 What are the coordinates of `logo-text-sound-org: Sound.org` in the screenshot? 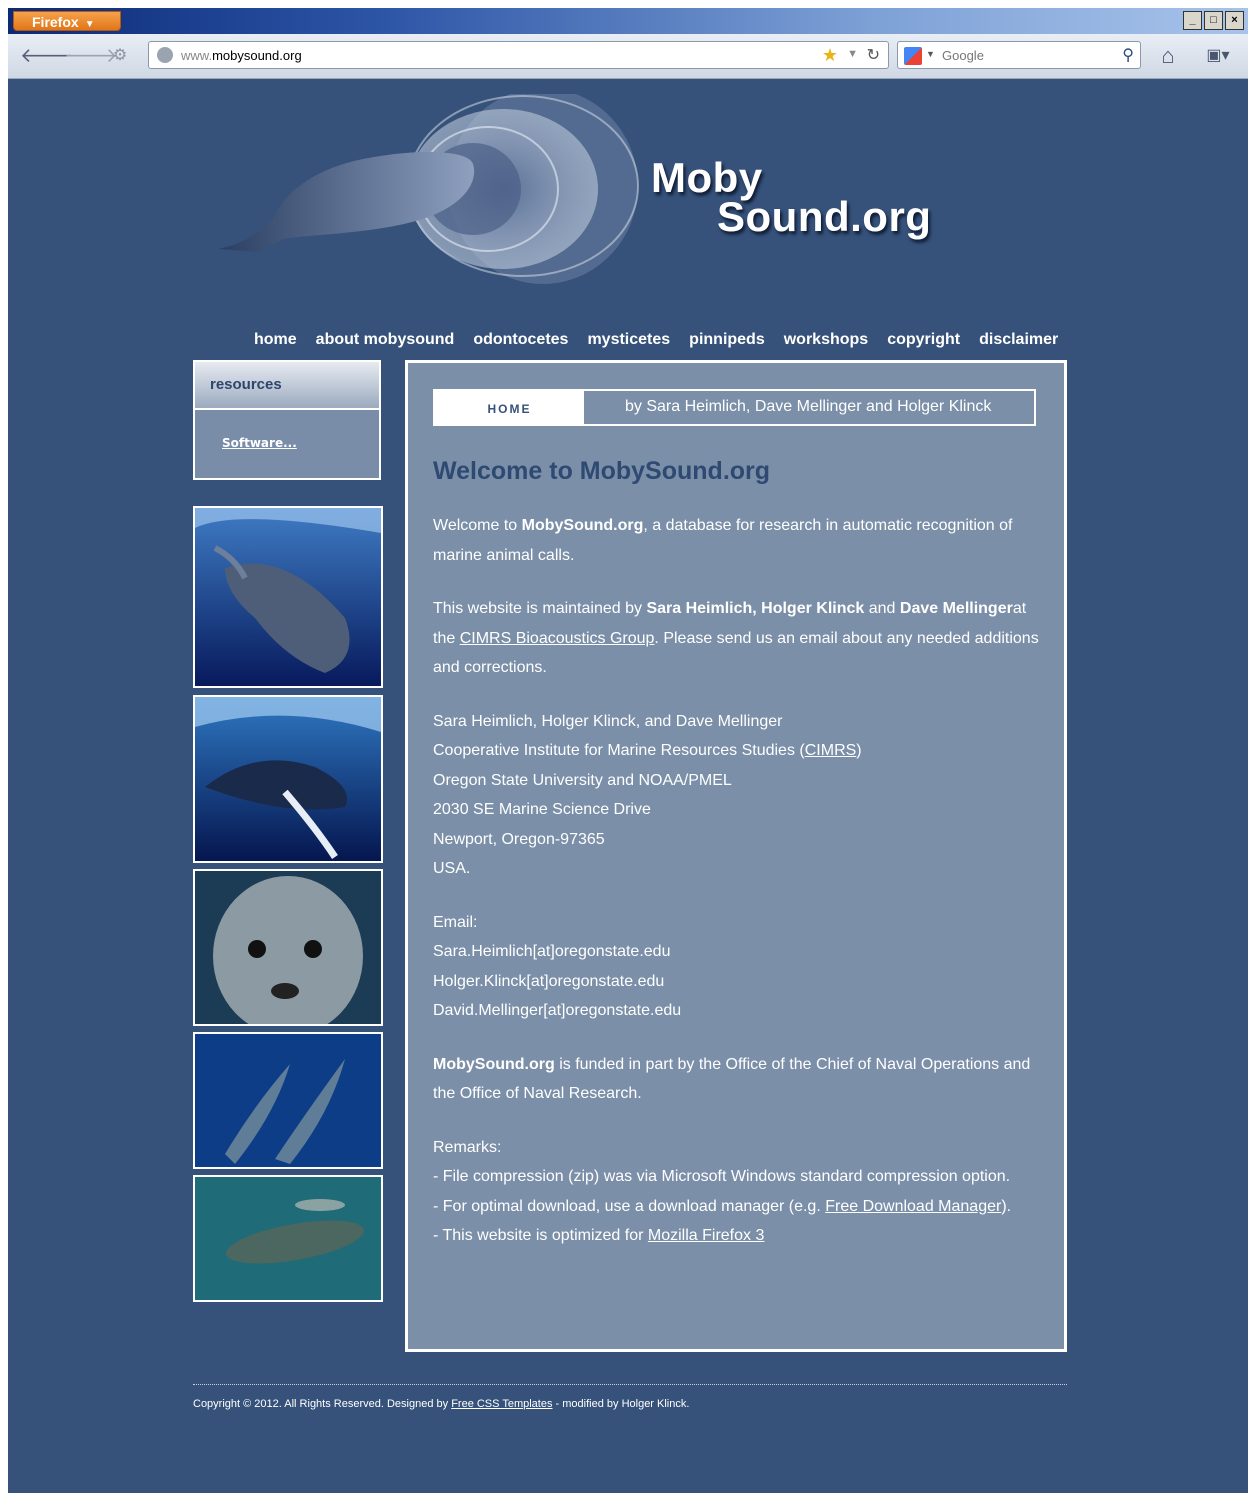 It's located at (824, 216).